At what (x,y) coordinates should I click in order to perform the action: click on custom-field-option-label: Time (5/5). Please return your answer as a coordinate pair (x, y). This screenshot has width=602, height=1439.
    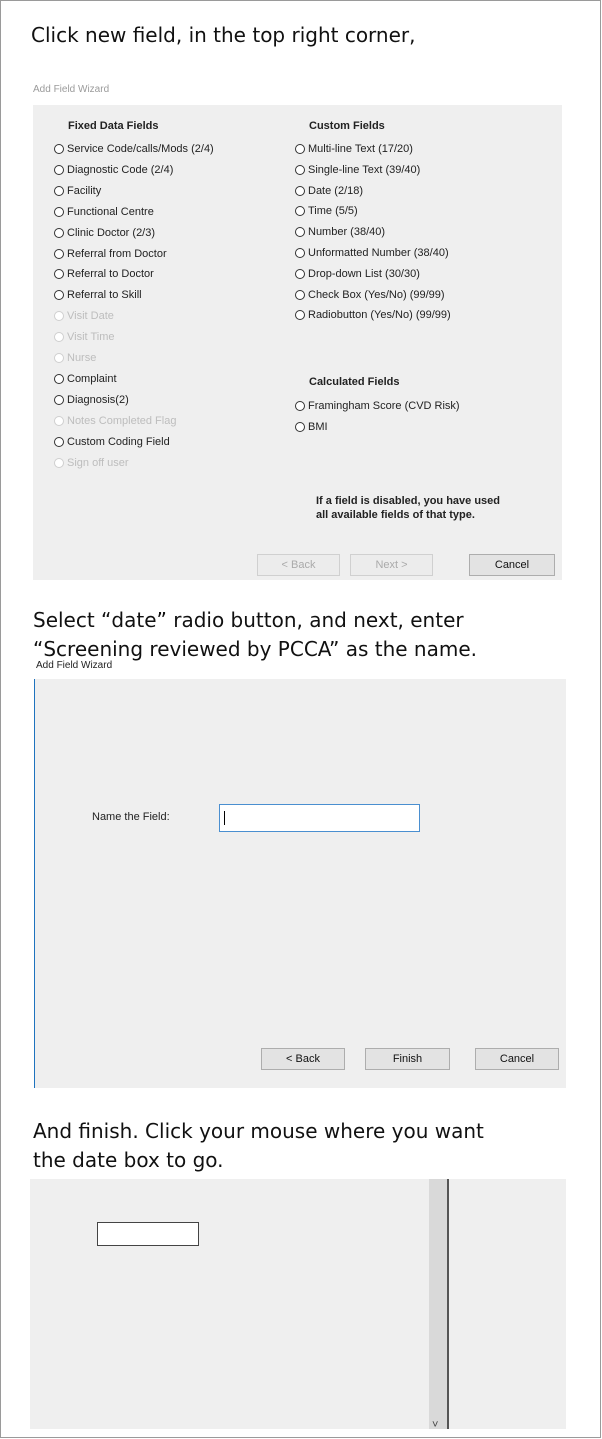
    Looking at the image, I should click on (333, 211).